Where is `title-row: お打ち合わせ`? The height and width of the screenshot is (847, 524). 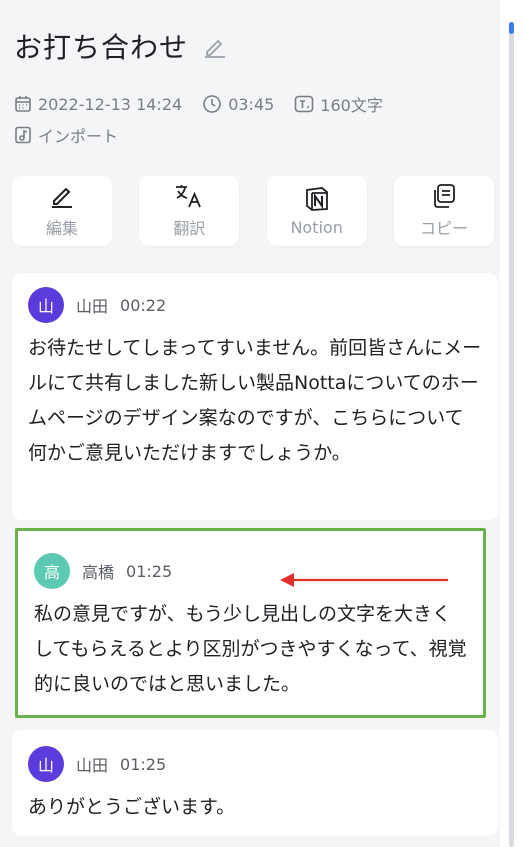 title-row: お打ち合わせ is located at coordinates (121, 46).